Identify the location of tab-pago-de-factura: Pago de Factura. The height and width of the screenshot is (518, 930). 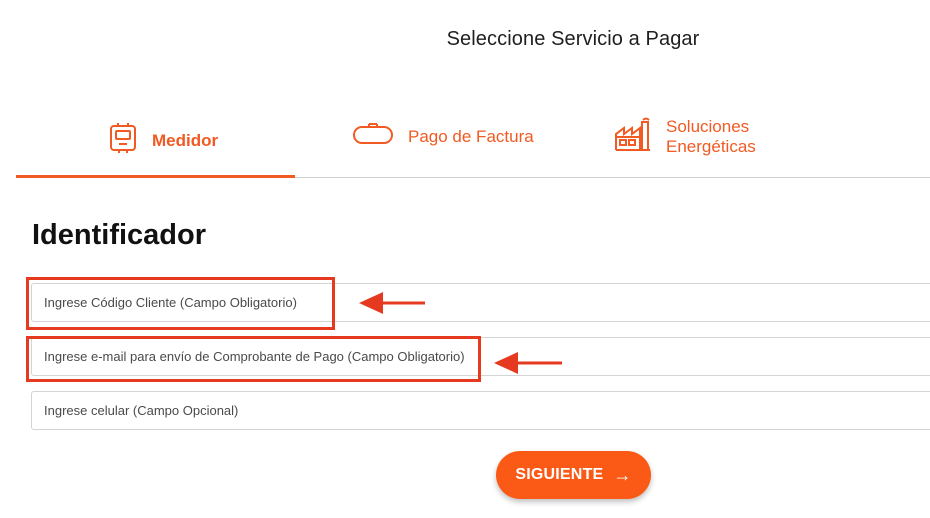
(443, 136).